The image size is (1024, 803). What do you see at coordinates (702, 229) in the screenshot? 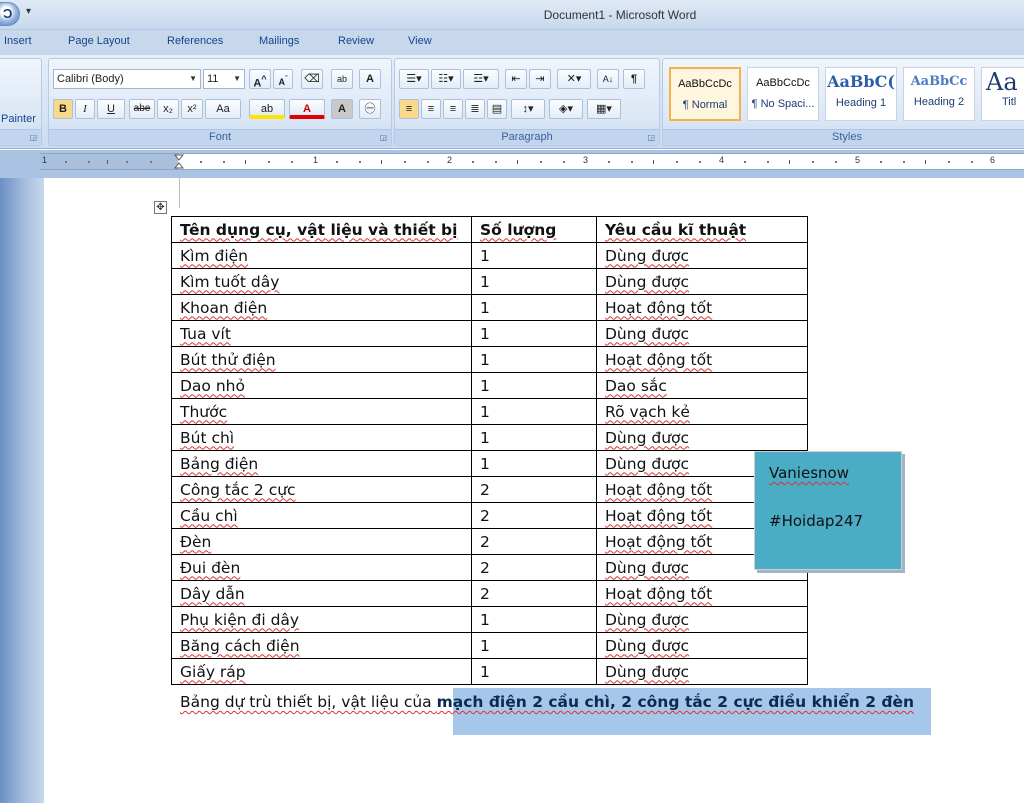
I see `table-header: Yêu cầu kĩ thuật` at bounding box center [702, 229].